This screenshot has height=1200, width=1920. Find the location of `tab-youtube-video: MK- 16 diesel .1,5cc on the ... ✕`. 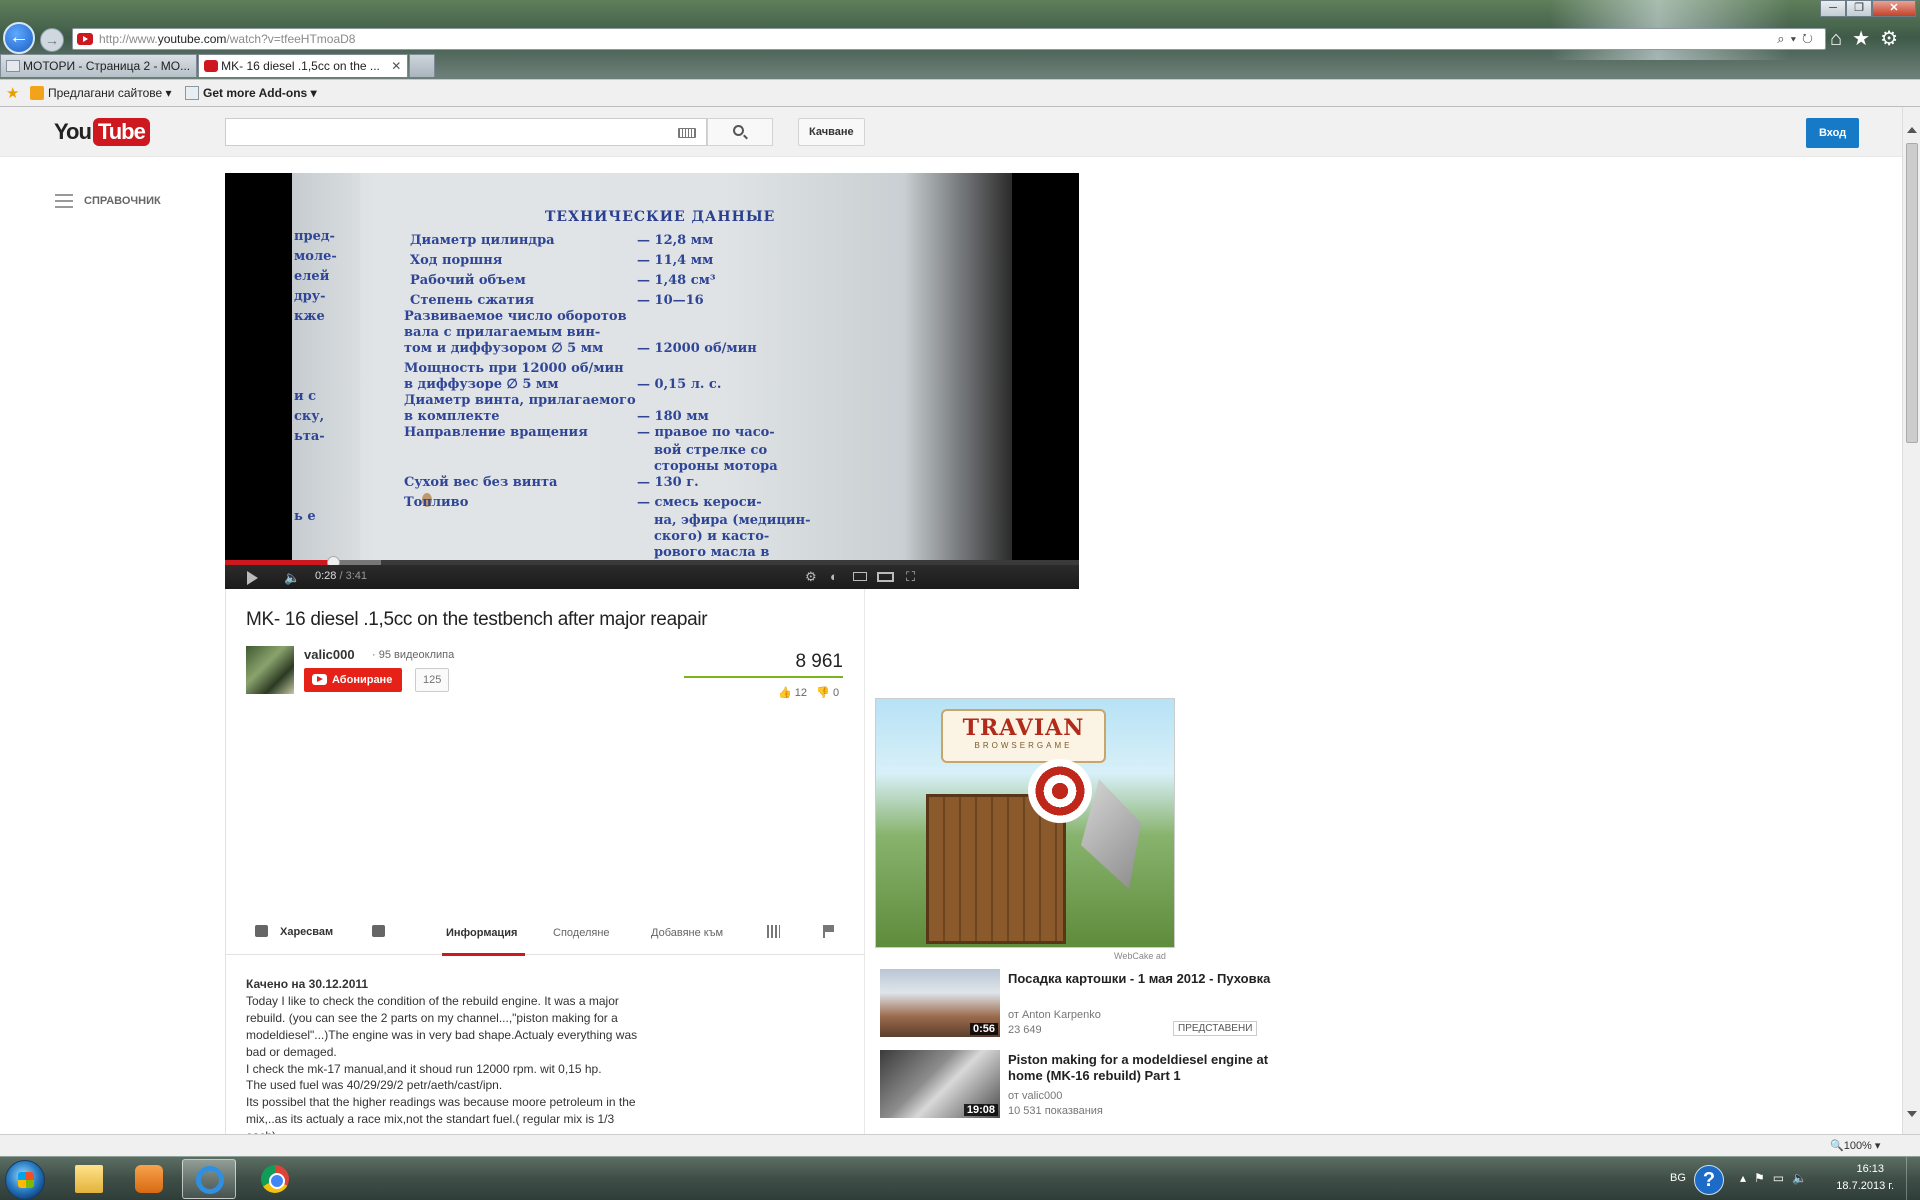

tab-youtube-video: MK- 16 diesel .1,5cc on the ... ✕ is located at coordinates (303, 65).